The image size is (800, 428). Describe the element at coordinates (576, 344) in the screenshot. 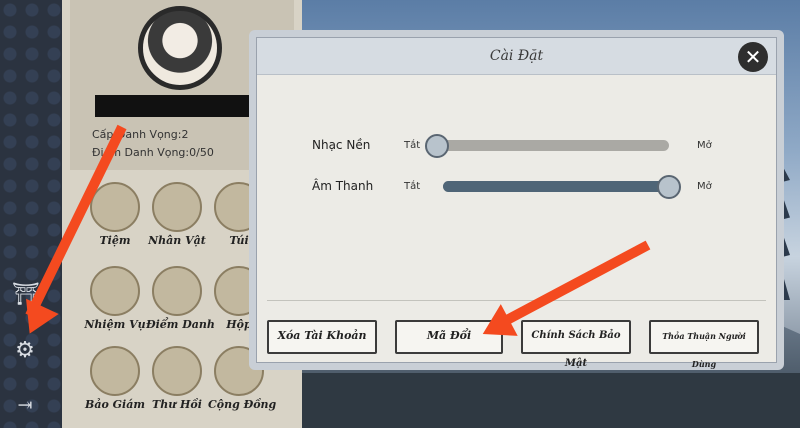

I see `privacy-policy-button: Chính Sách Bảo Mật` at that location.